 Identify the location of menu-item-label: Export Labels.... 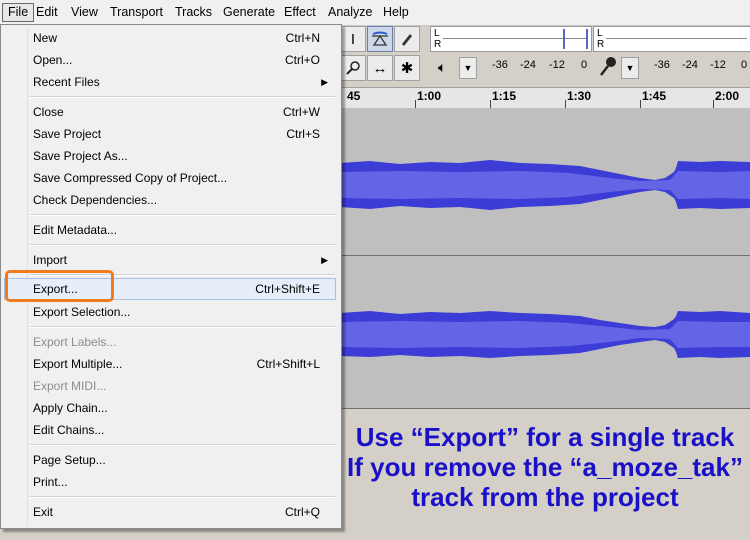
(75, 342).